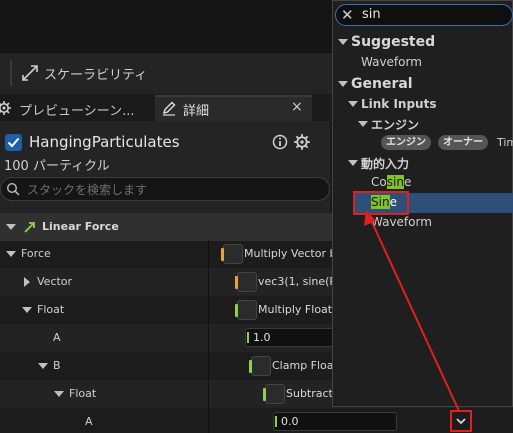 This screenshot has height=433, width=513. Describe the element at coordinates (11, 73) in the screenshot. I see `toolbar-separator` at that location.